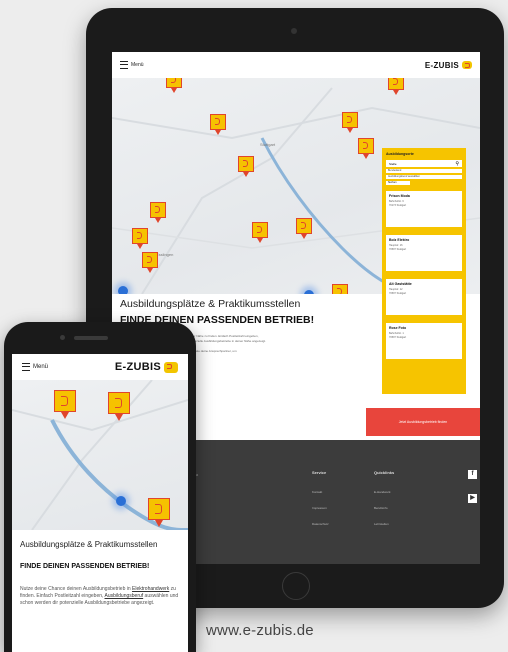 This screenshot has height=652, width=508. What do you see at coordinates (91, 338) in the screenshot?
I see `phone-speaker` at bounding box center [91, 338].